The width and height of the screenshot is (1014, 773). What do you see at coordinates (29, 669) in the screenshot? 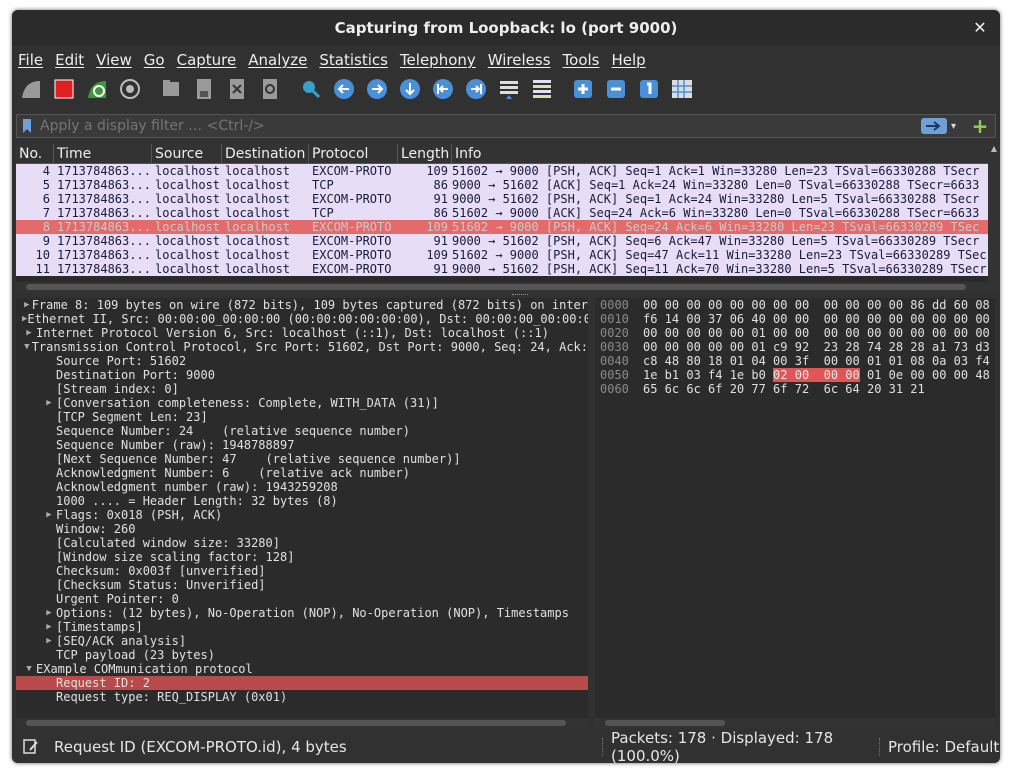
I see `expanded-arrow-icon: ▼` at bounding box center [29, 669].